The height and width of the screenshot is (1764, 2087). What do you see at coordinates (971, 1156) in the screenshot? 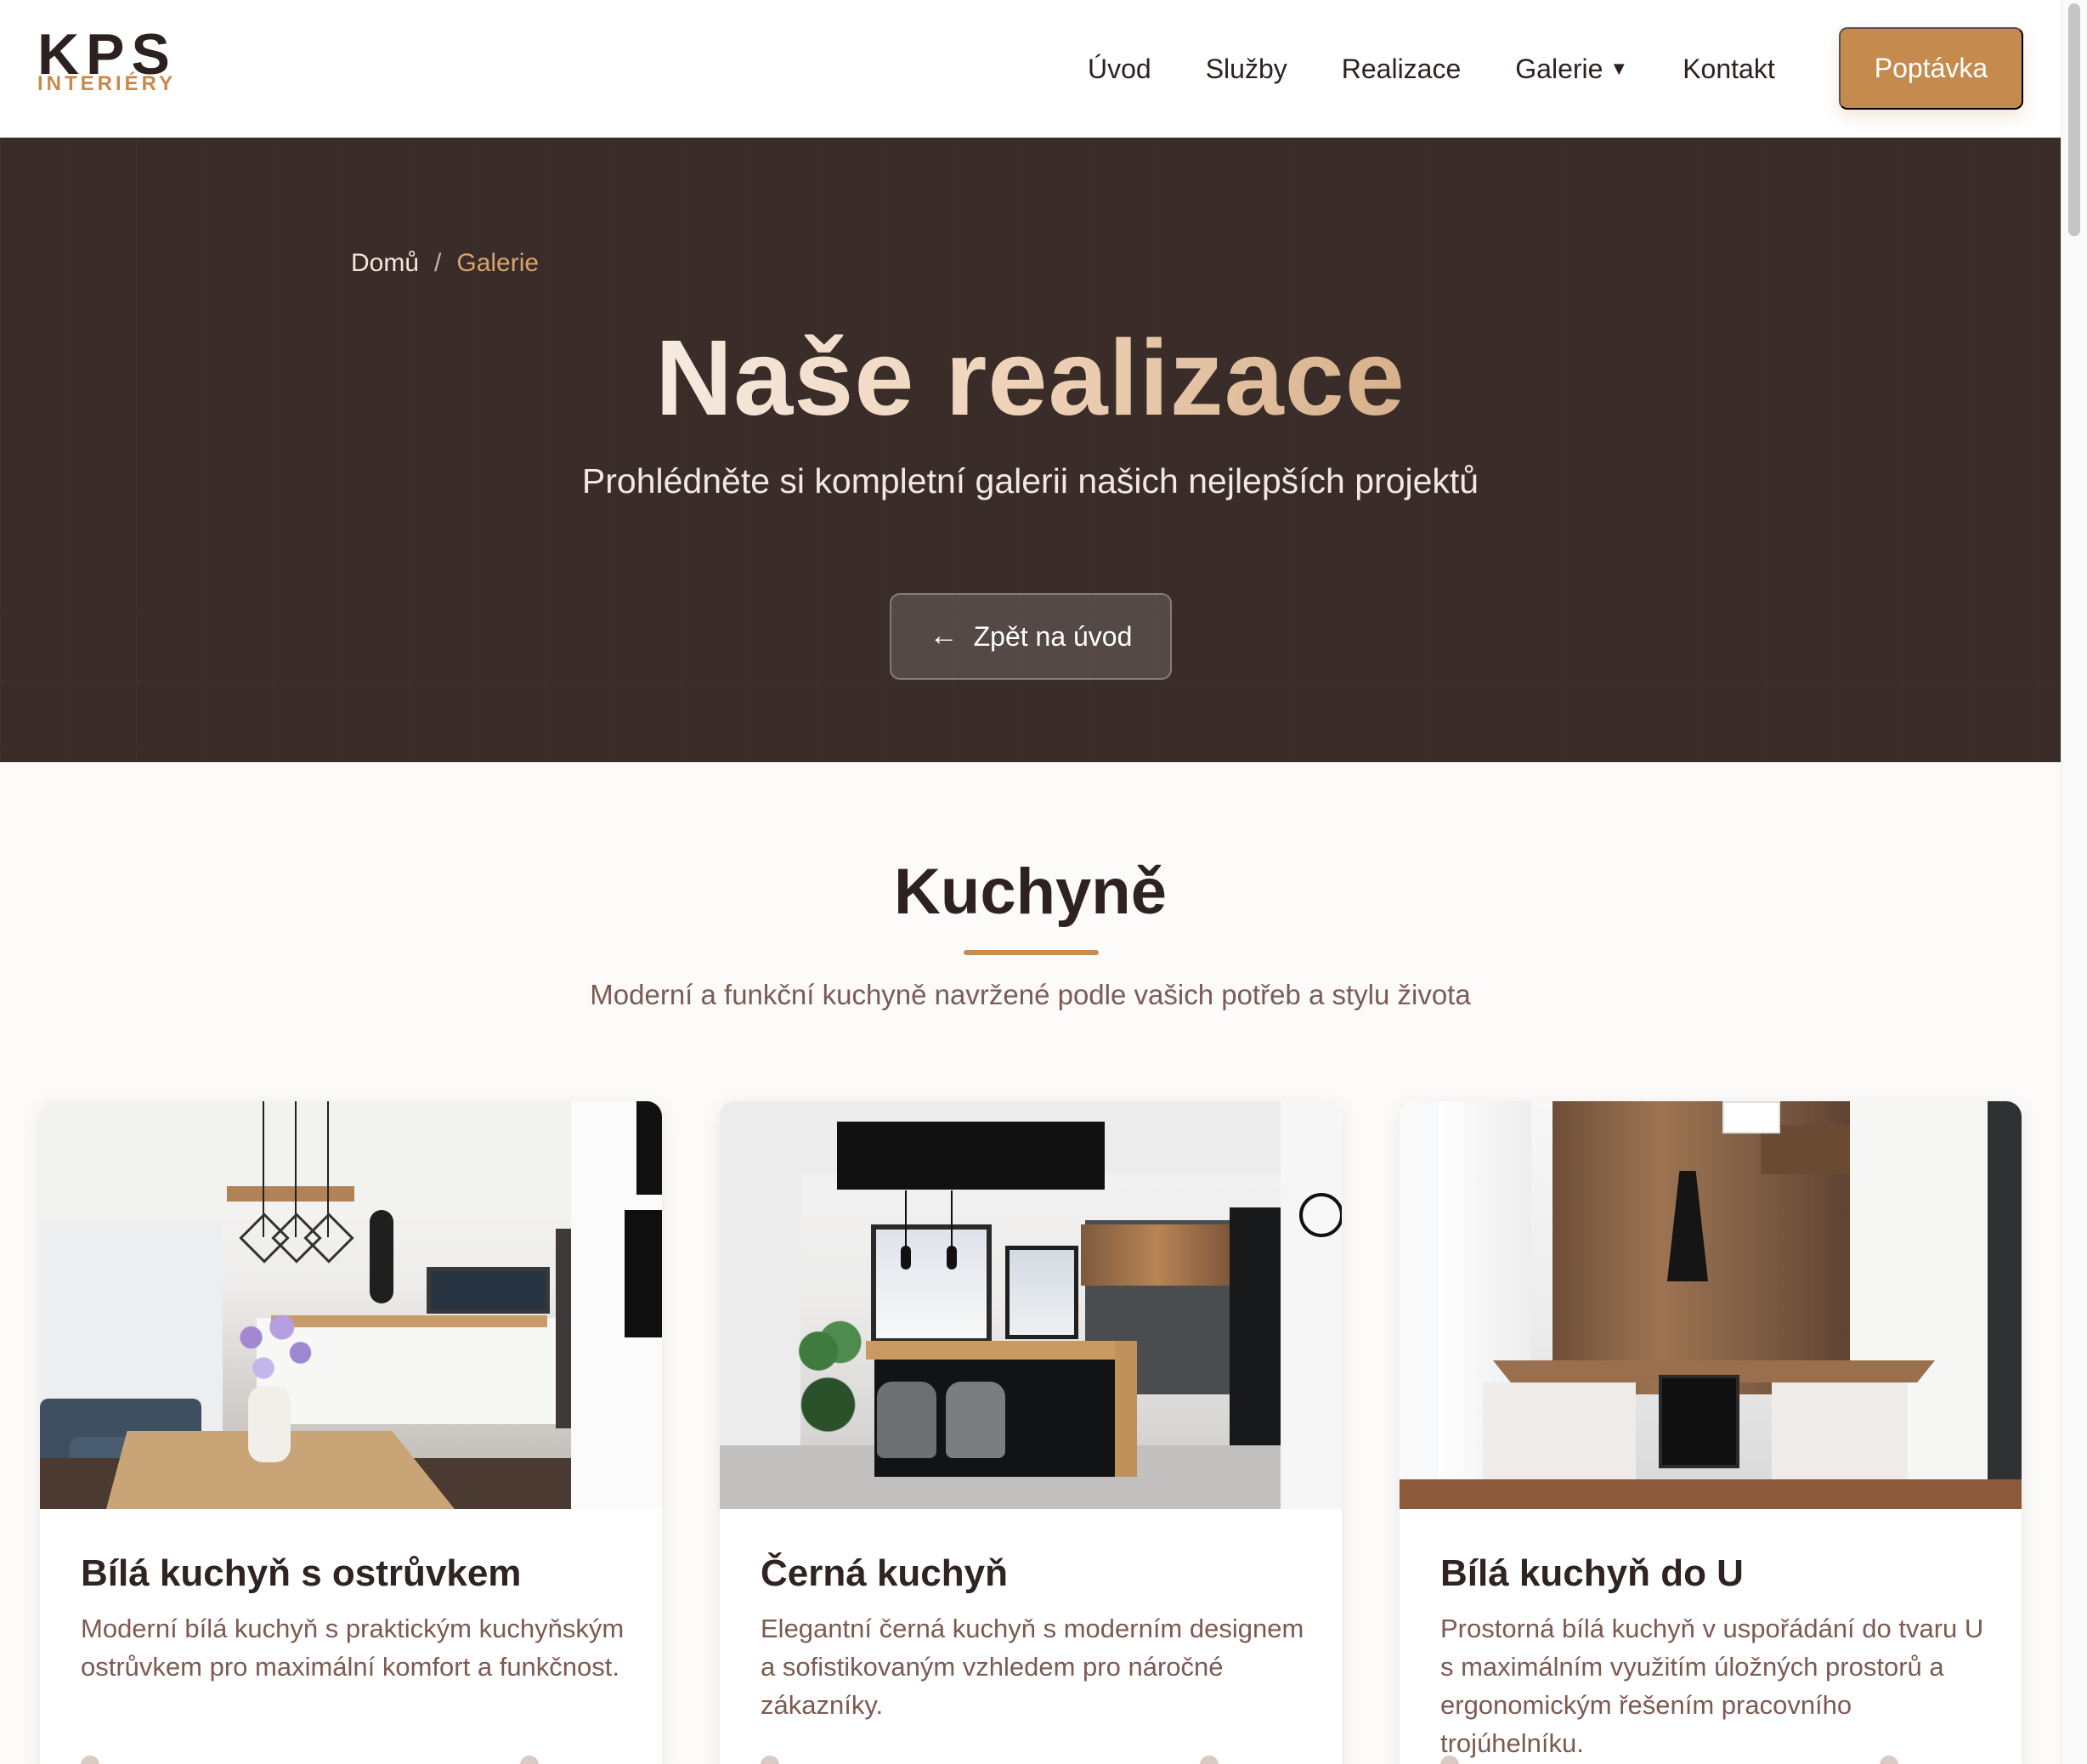
I see `black-ceiling-hood` at bounding box center [971, 1156].